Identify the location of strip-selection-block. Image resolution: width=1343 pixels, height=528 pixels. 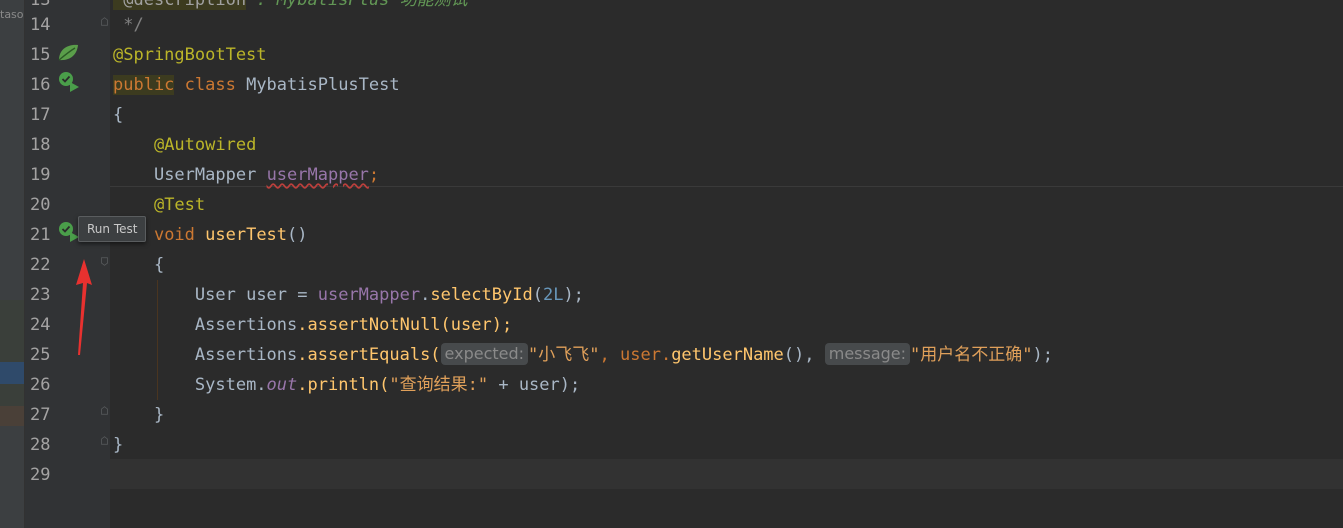
(12, 331).